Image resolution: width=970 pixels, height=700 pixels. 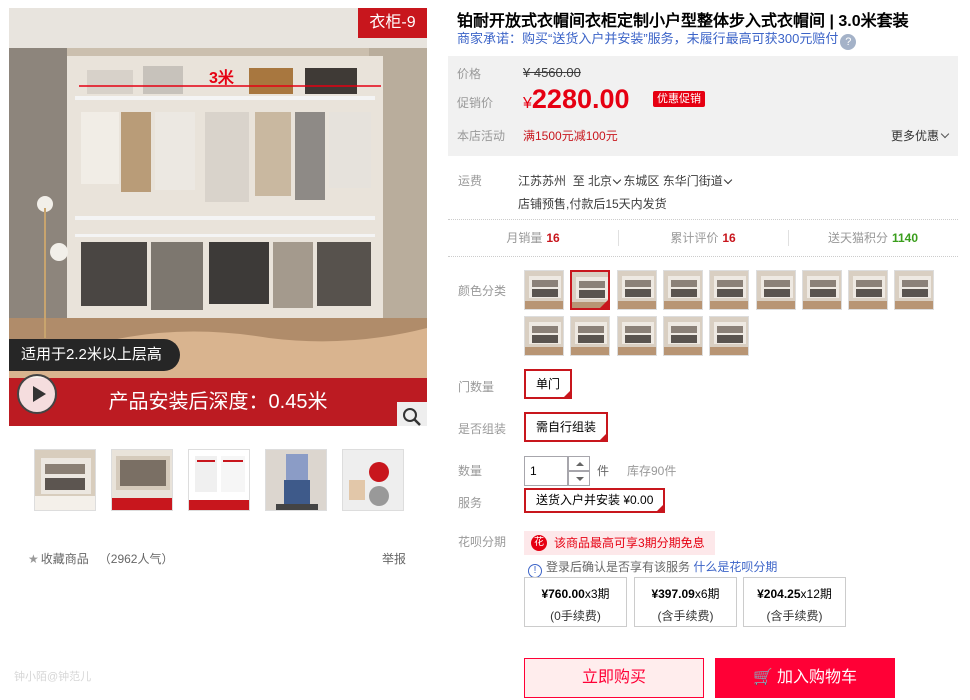 I want to click on plan-periods: x12期, so click(x=816, y=594).